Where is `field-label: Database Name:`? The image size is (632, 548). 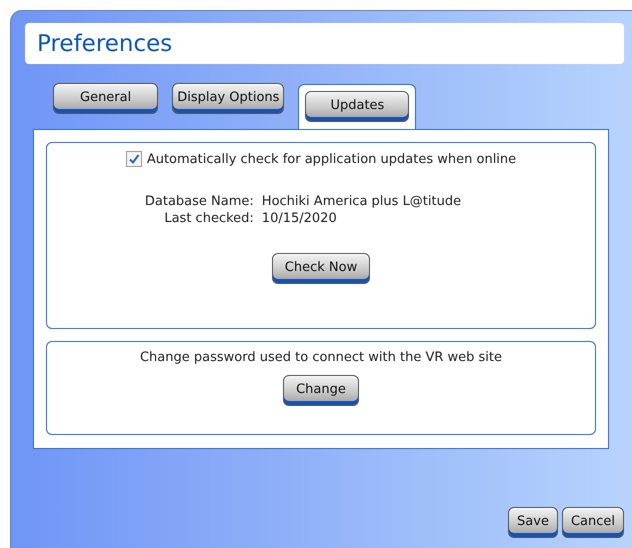
field-label: Database Name: is located at coordinates (199, 201).